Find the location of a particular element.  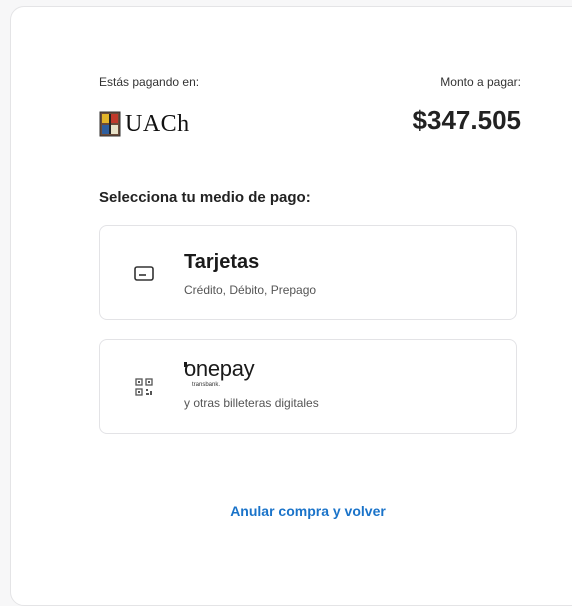

merchant-label: Estás pagando en: is located at coordinates (149, 82).